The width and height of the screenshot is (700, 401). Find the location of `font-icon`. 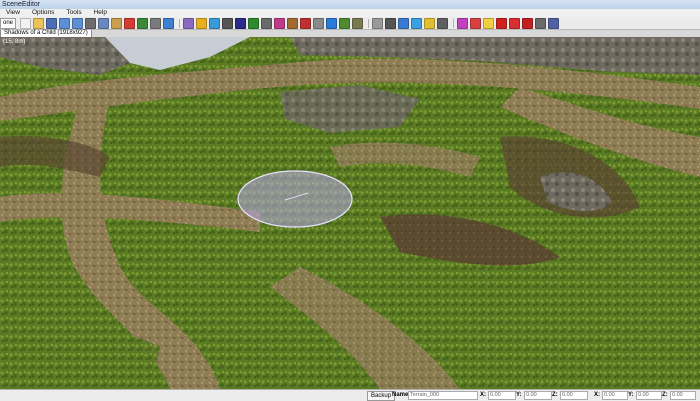

font-icon is located at coordinates (241, 23).